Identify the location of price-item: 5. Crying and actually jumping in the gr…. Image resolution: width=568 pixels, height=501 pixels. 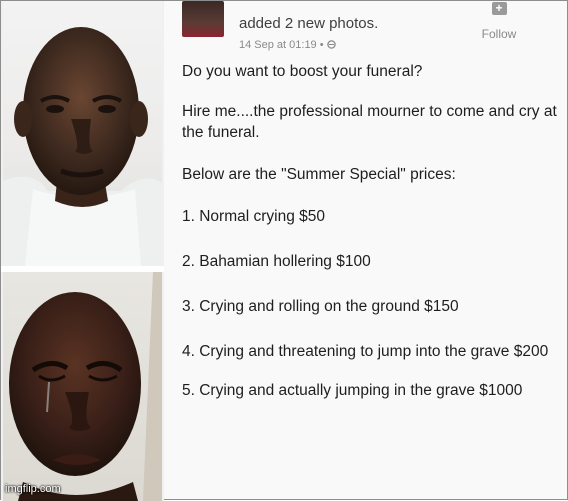
(352, 390).